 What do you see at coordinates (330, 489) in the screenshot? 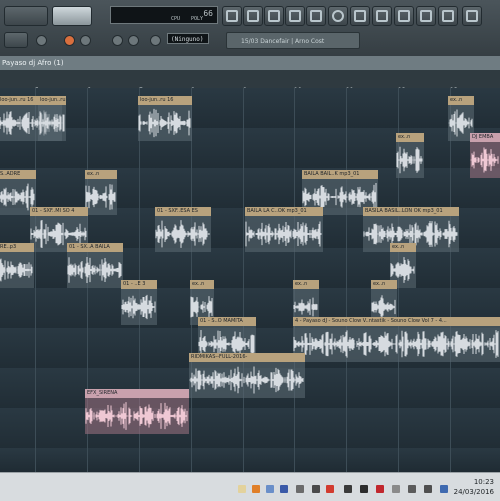
I see `antivirus-icon` at bounding box center [330, 489].